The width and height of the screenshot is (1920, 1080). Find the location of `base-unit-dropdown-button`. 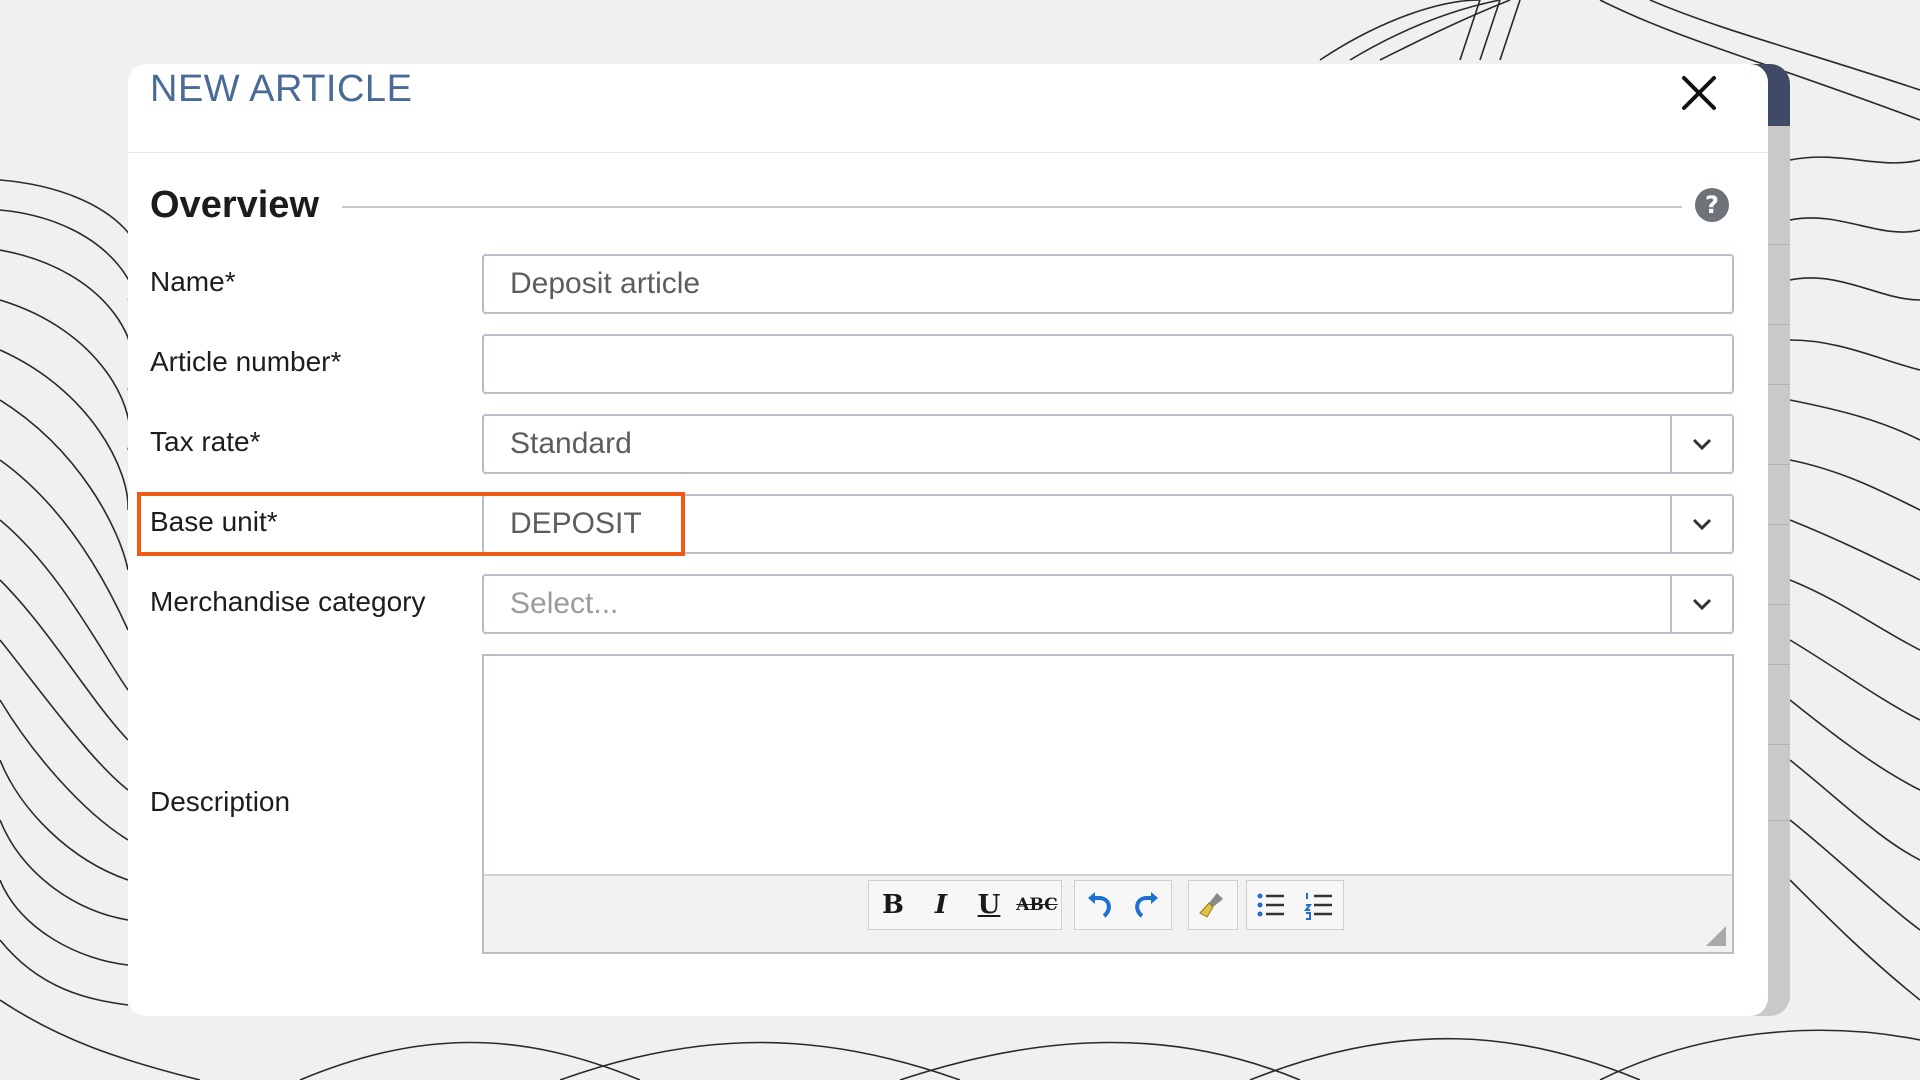

base-unit-dropdown-button is located at coordinates (1701, 524).